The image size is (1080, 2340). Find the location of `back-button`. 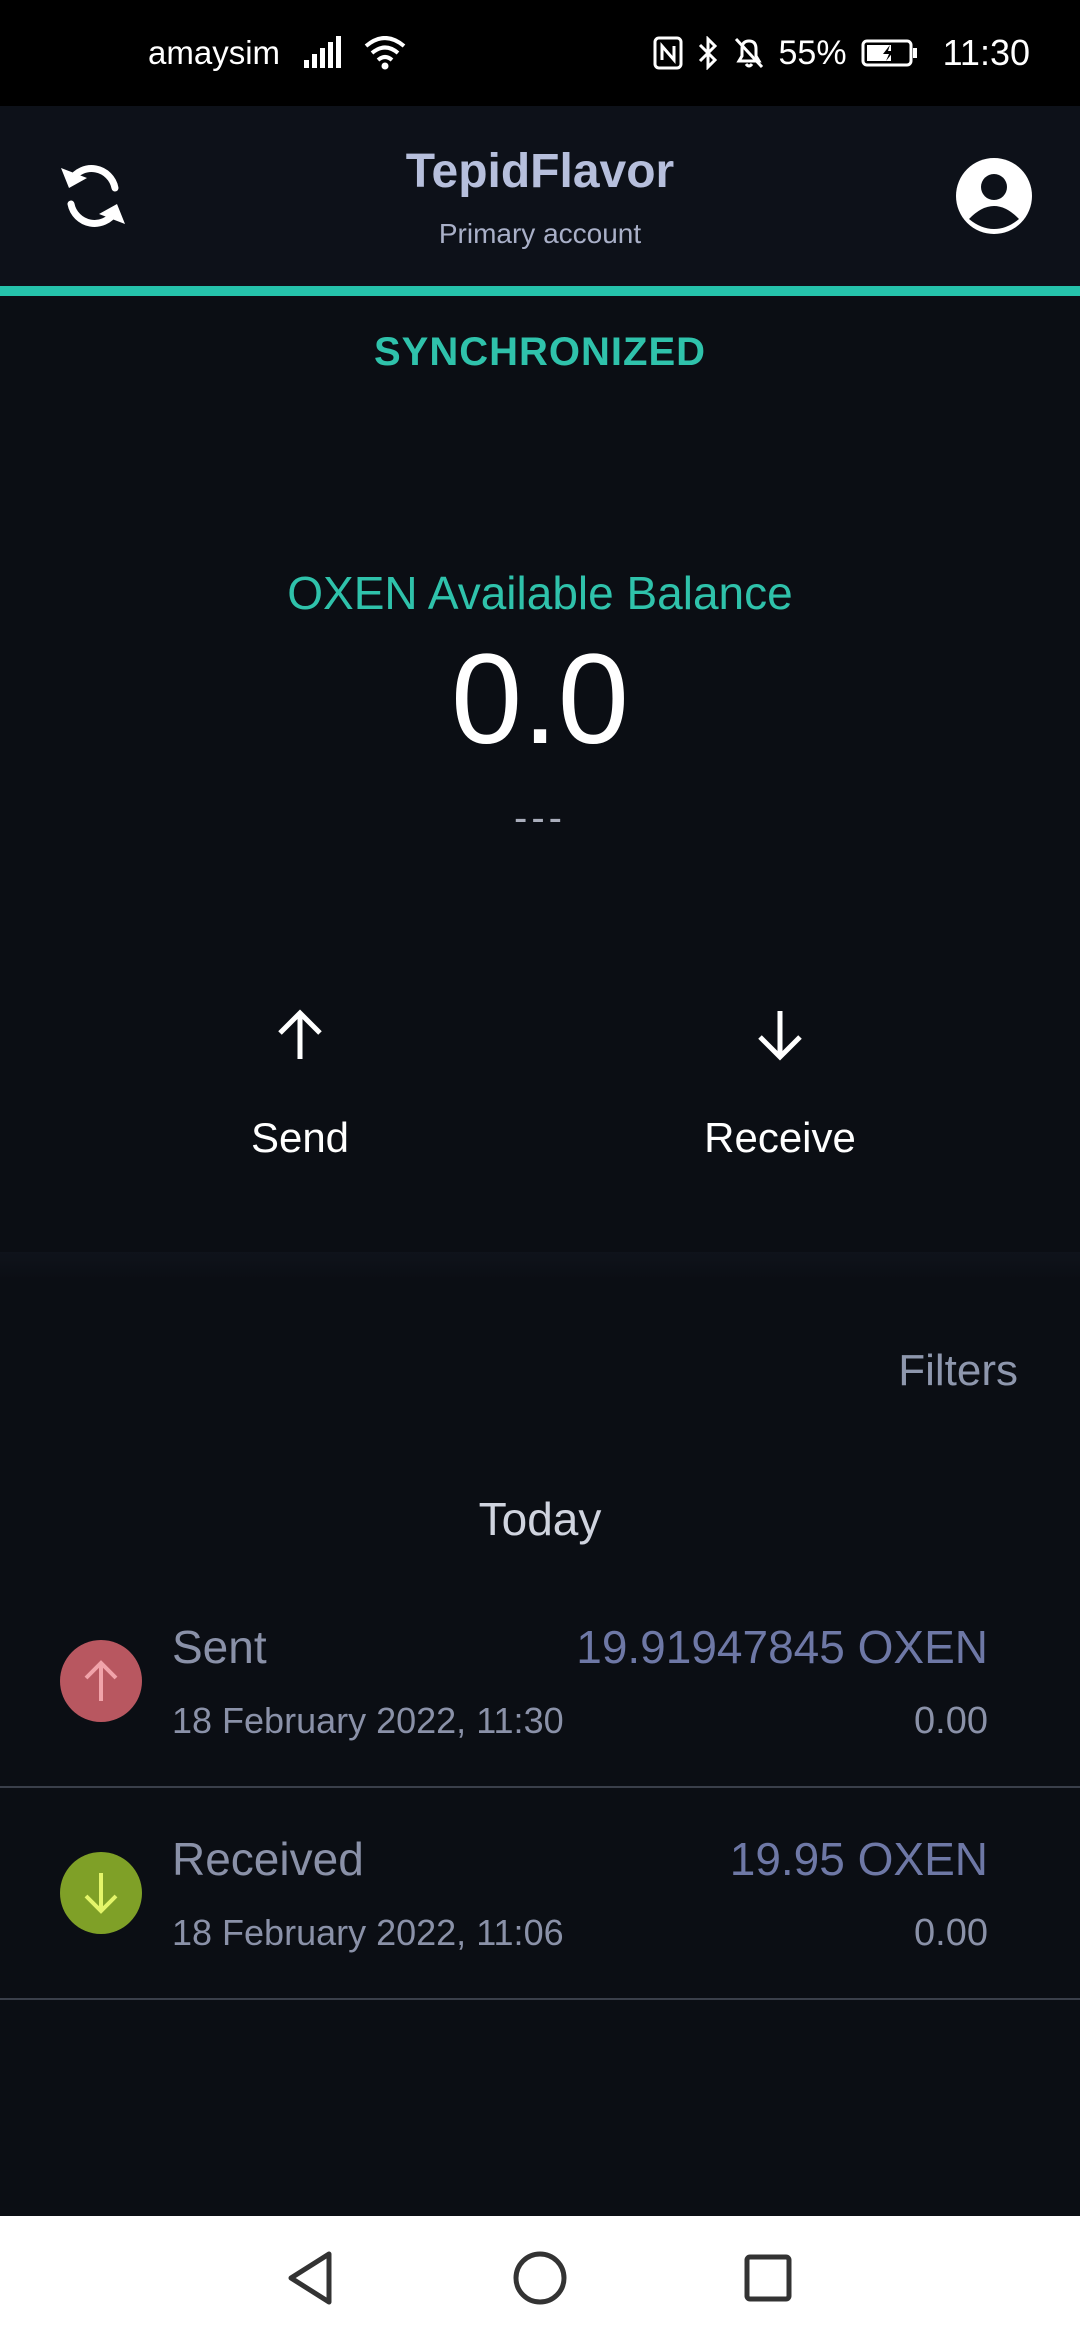

back-button is located at coordinates (310, 2278).